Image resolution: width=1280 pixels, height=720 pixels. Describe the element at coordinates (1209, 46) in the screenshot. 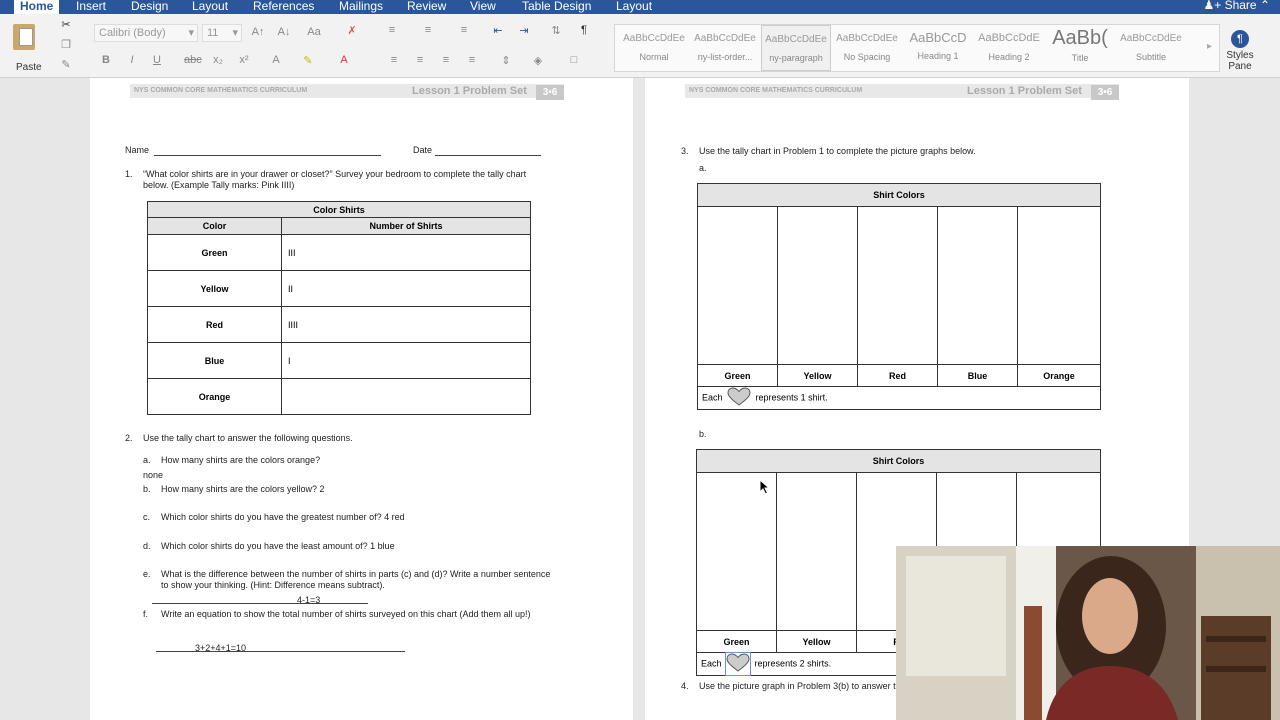

I see `gallery-next-icon: ▸` at that location.